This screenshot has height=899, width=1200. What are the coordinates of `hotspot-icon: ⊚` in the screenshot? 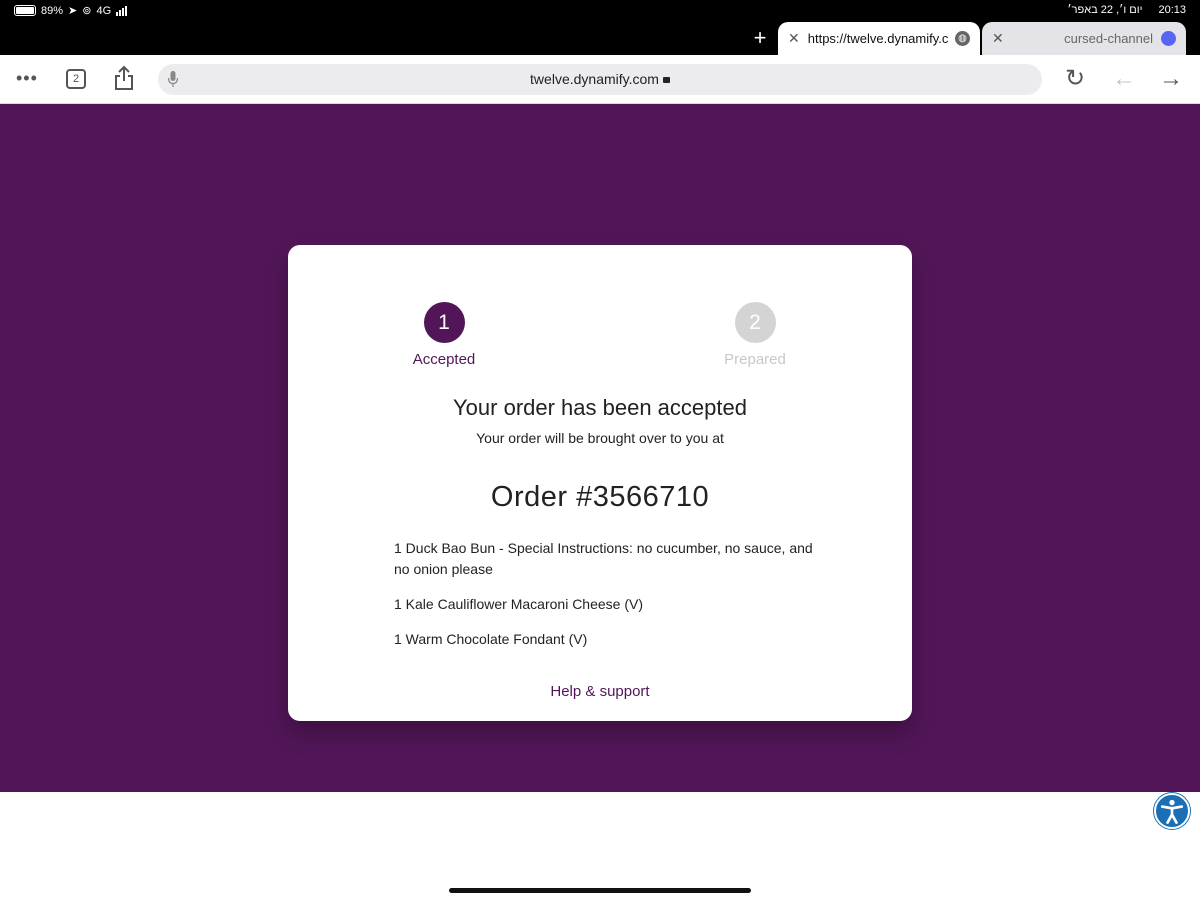 It's located at (87, 11).